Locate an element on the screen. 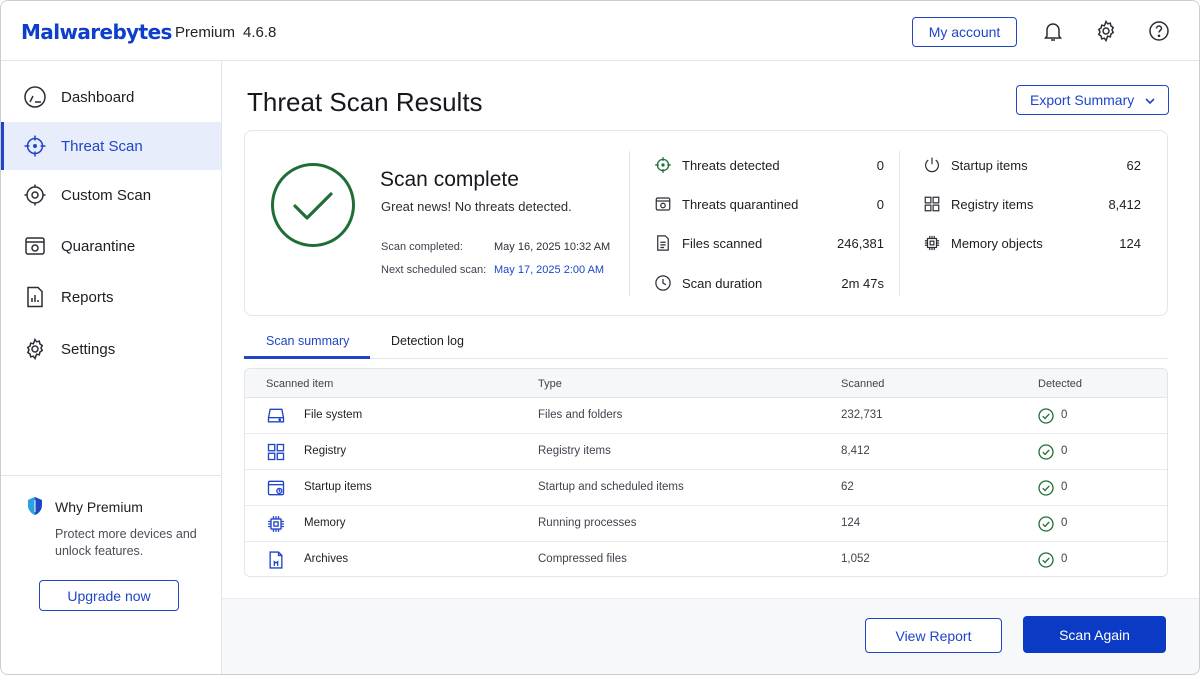 The image size is (1200, 675). stat-registry-items: Registry items 8,412 is located at coordinates (1032, 205).